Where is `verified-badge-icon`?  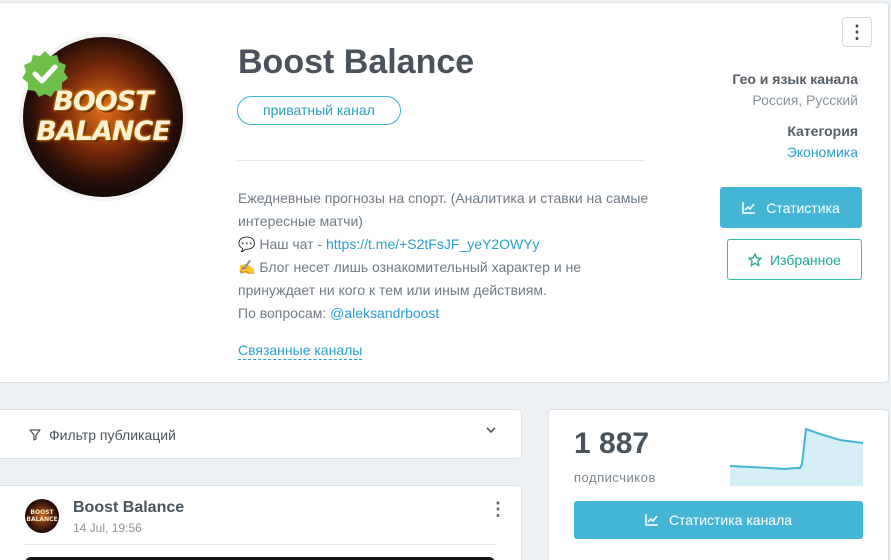 verified-badge-icon is located at coordinates (45, 74).